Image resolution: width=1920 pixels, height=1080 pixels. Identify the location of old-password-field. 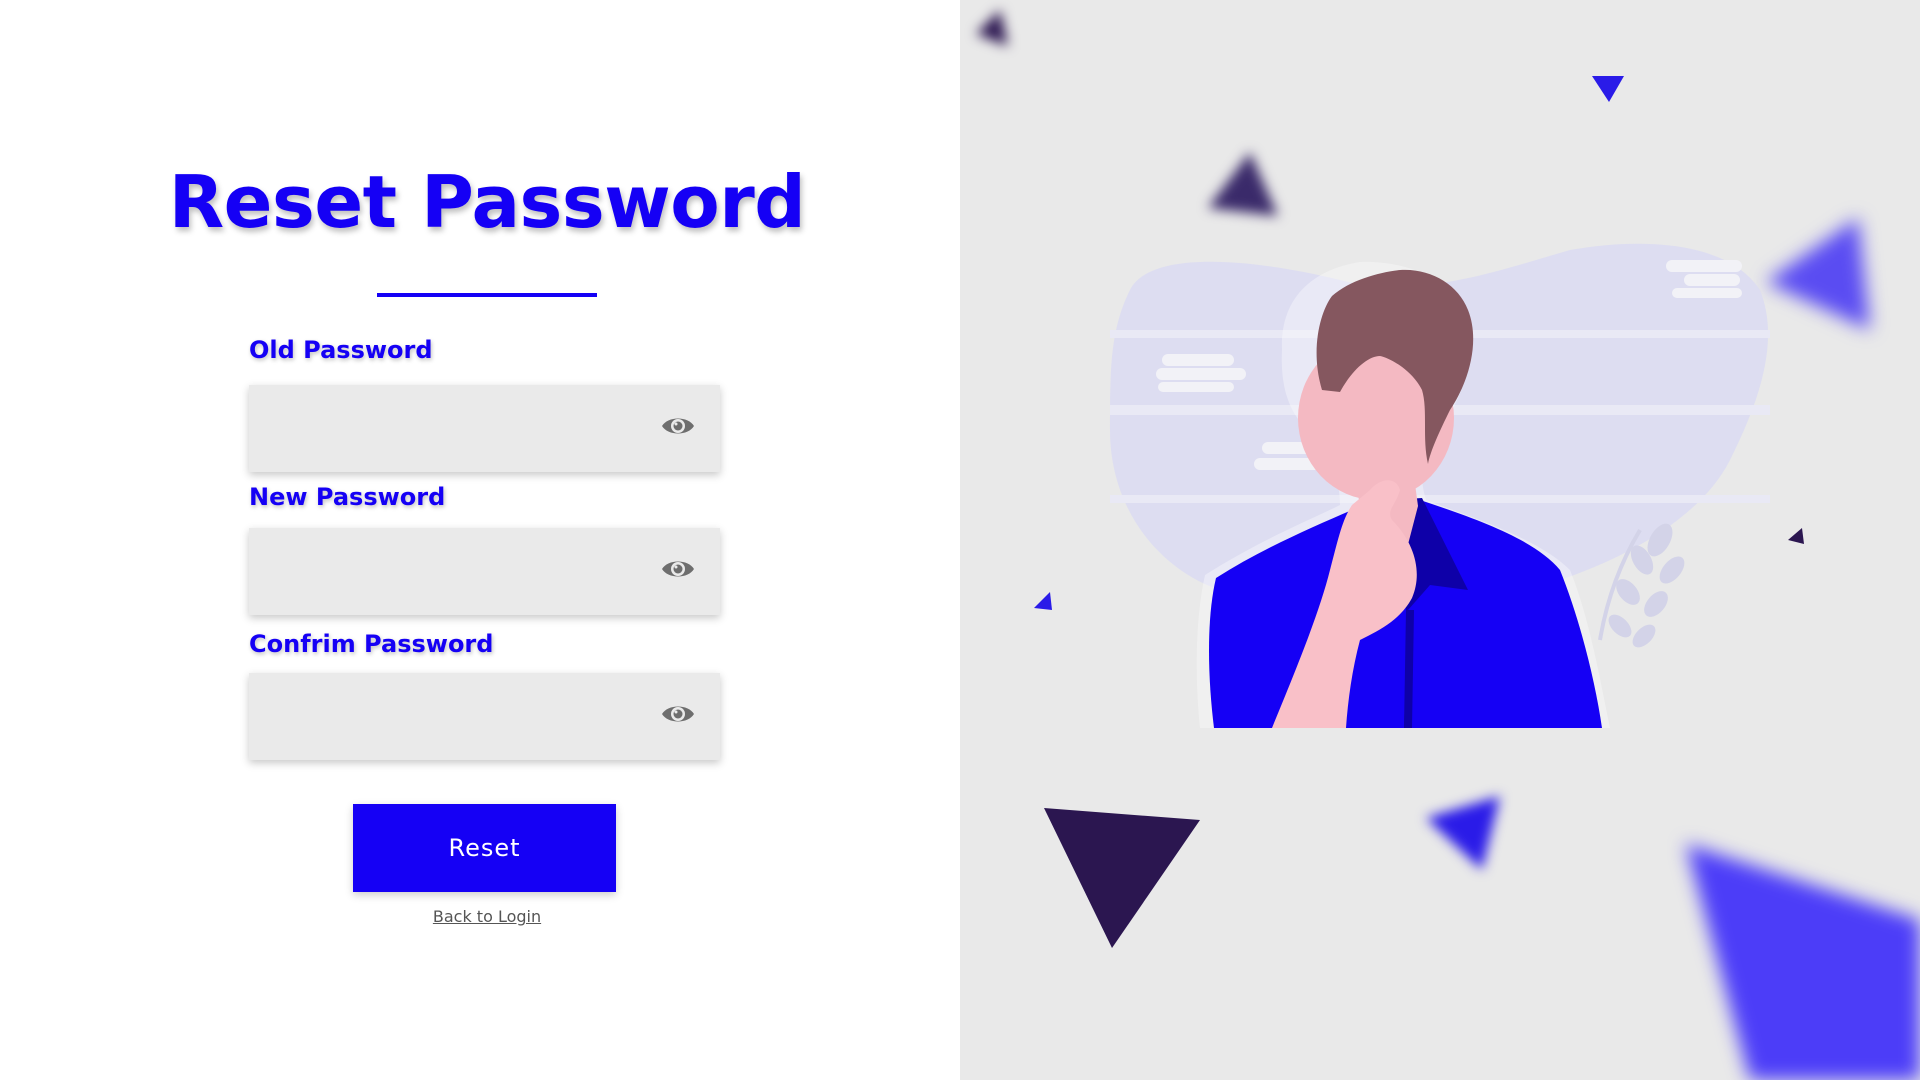
(484, 428).